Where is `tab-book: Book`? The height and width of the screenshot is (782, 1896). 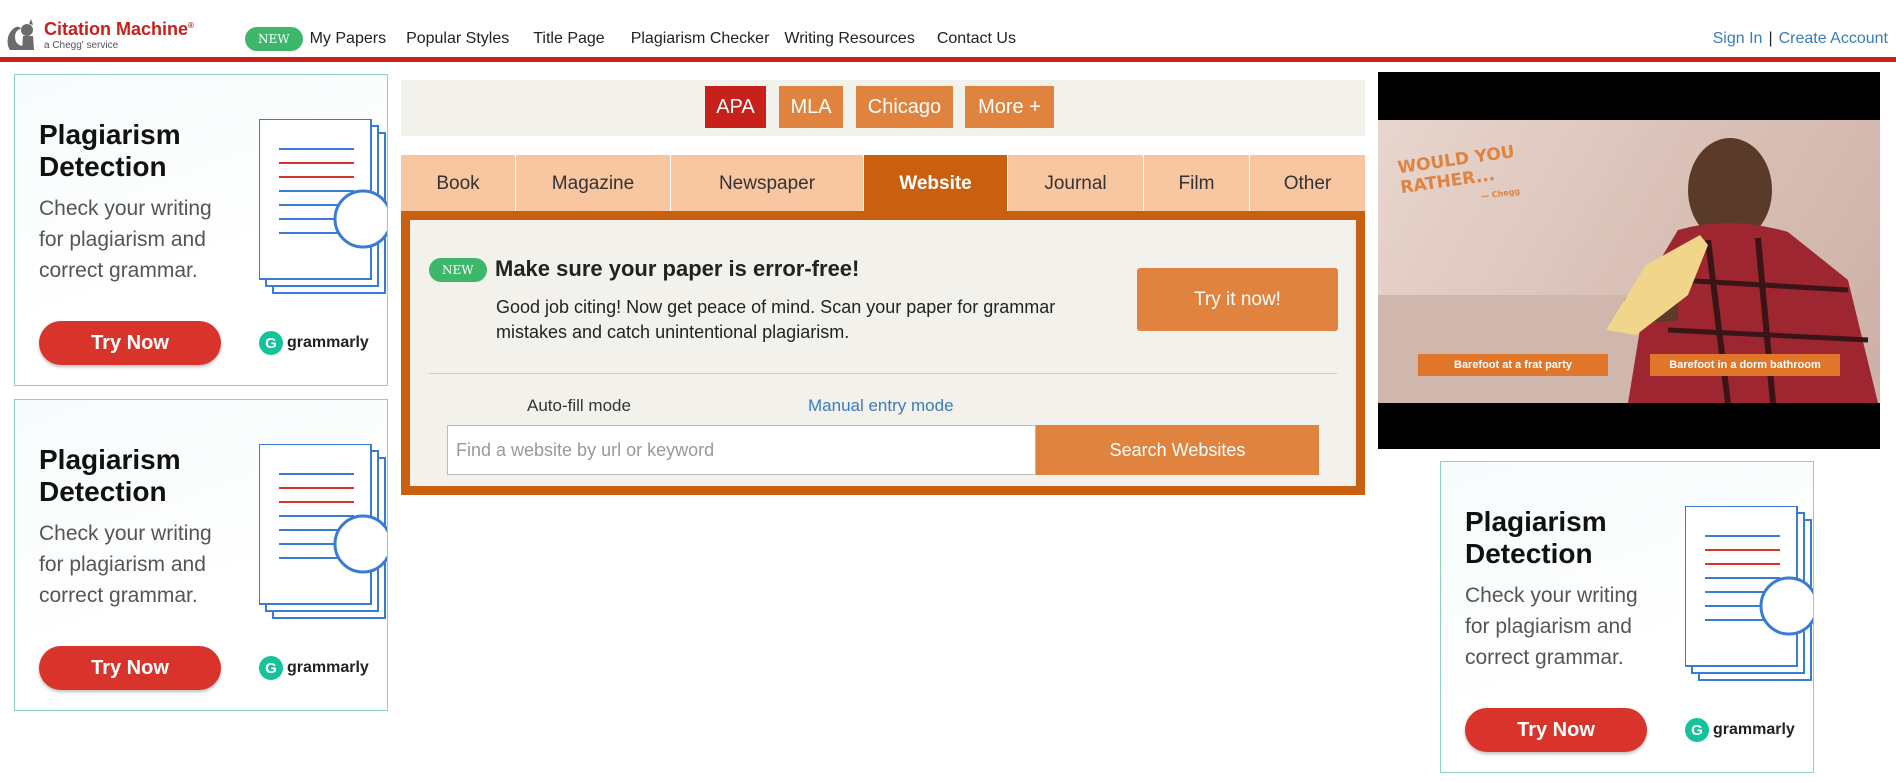
tab-book: Book is located at coordinates (458, 184).